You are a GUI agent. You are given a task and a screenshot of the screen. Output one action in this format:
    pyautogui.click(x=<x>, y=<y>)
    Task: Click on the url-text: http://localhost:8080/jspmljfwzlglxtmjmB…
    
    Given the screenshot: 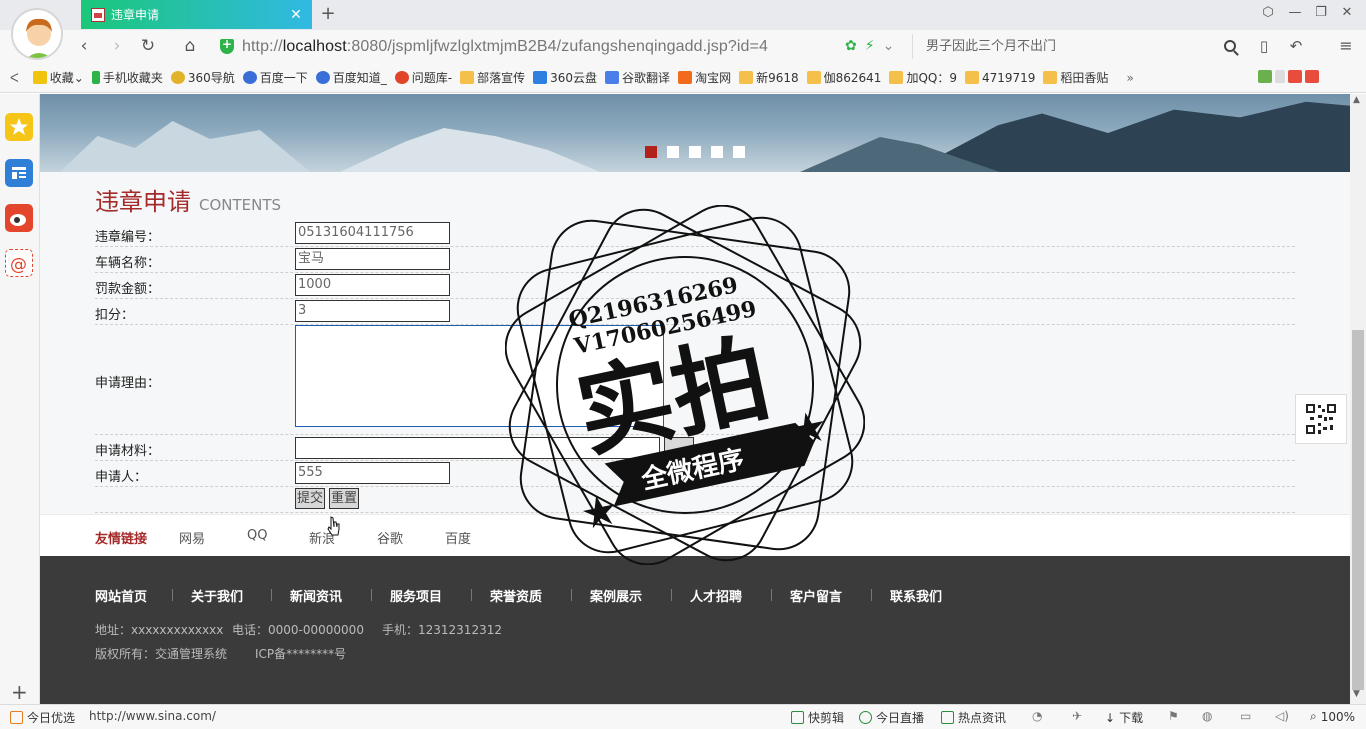 What is the action you would take?
    pyautogui.click(x=505, y=46)
    